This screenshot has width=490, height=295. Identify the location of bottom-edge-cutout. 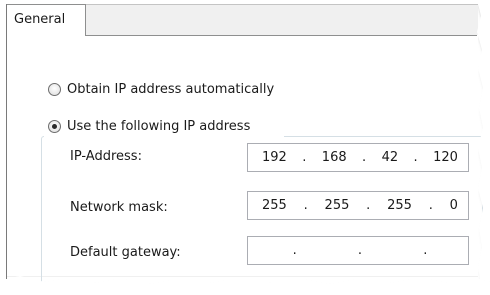
(245, 285).